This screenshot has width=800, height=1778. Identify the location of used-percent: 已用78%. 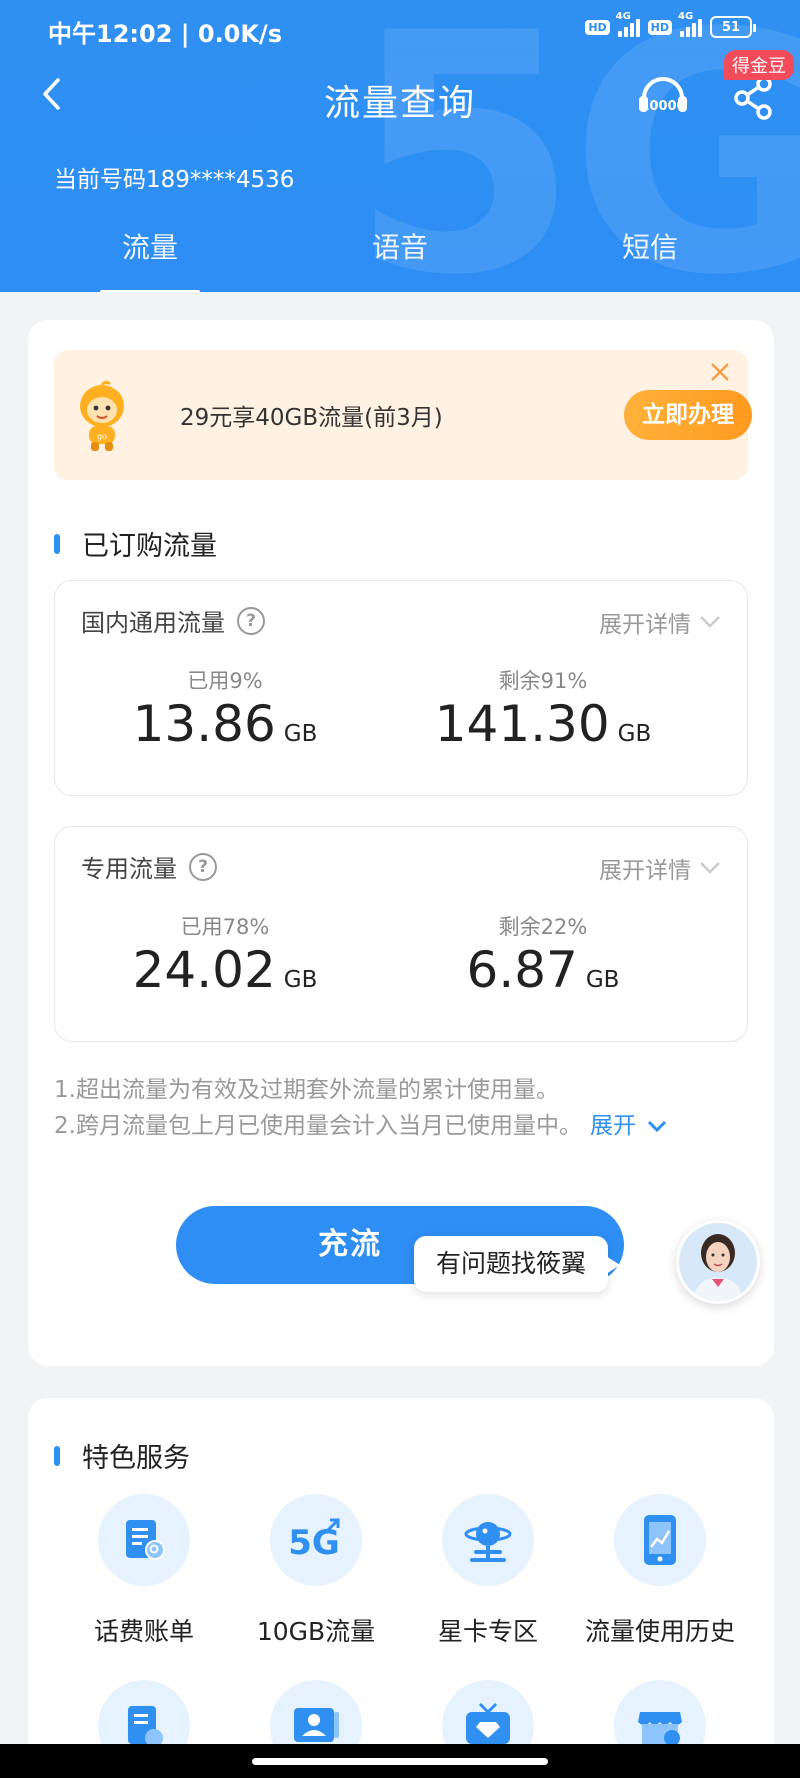
(225, 927).